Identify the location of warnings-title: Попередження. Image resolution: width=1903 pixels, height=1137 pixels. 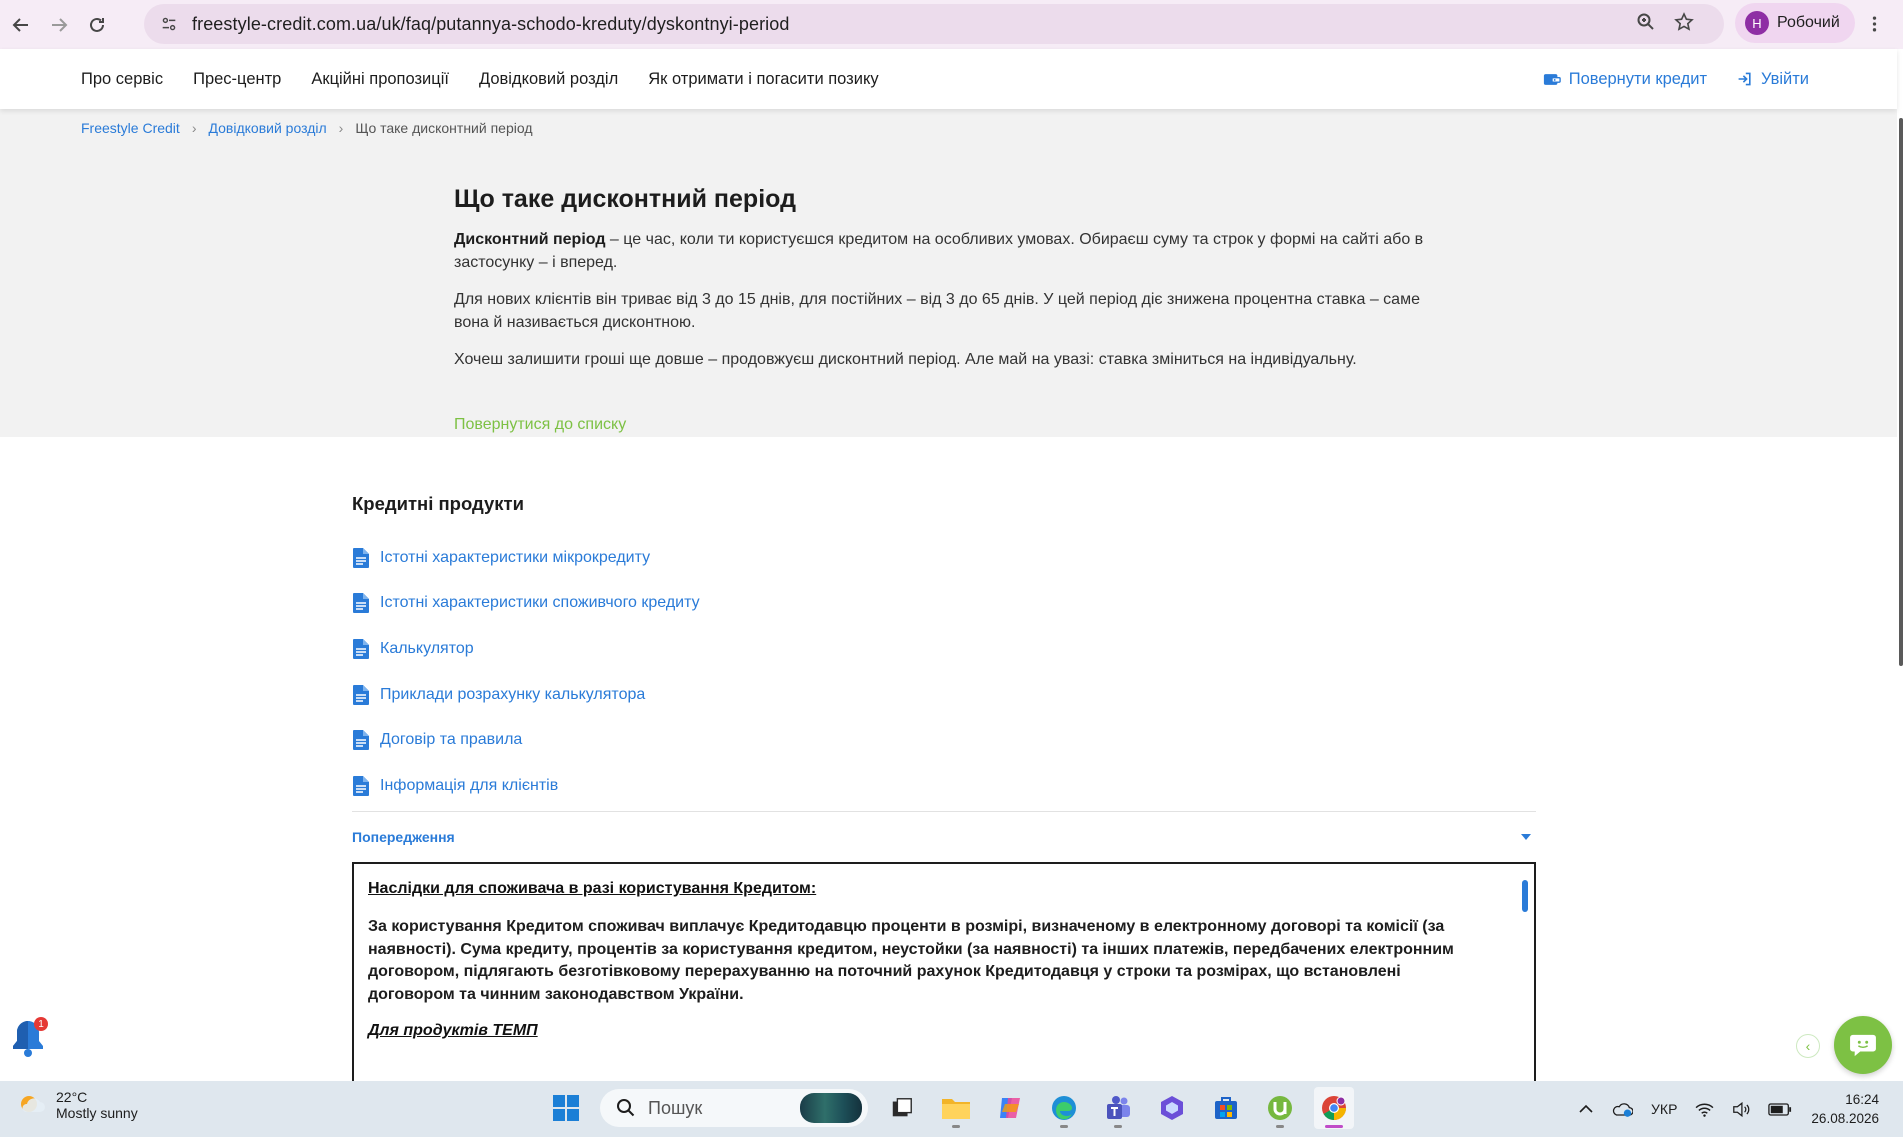
(403, 837).